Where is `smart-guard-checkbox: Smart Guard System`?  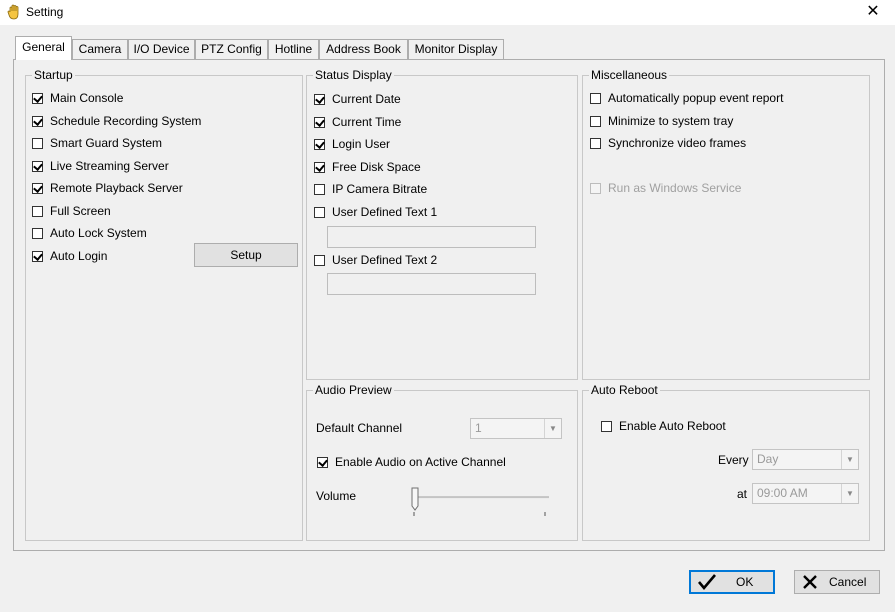 smart-guard-checkbox: Smart Guard System is located at coordinates (97, 143).